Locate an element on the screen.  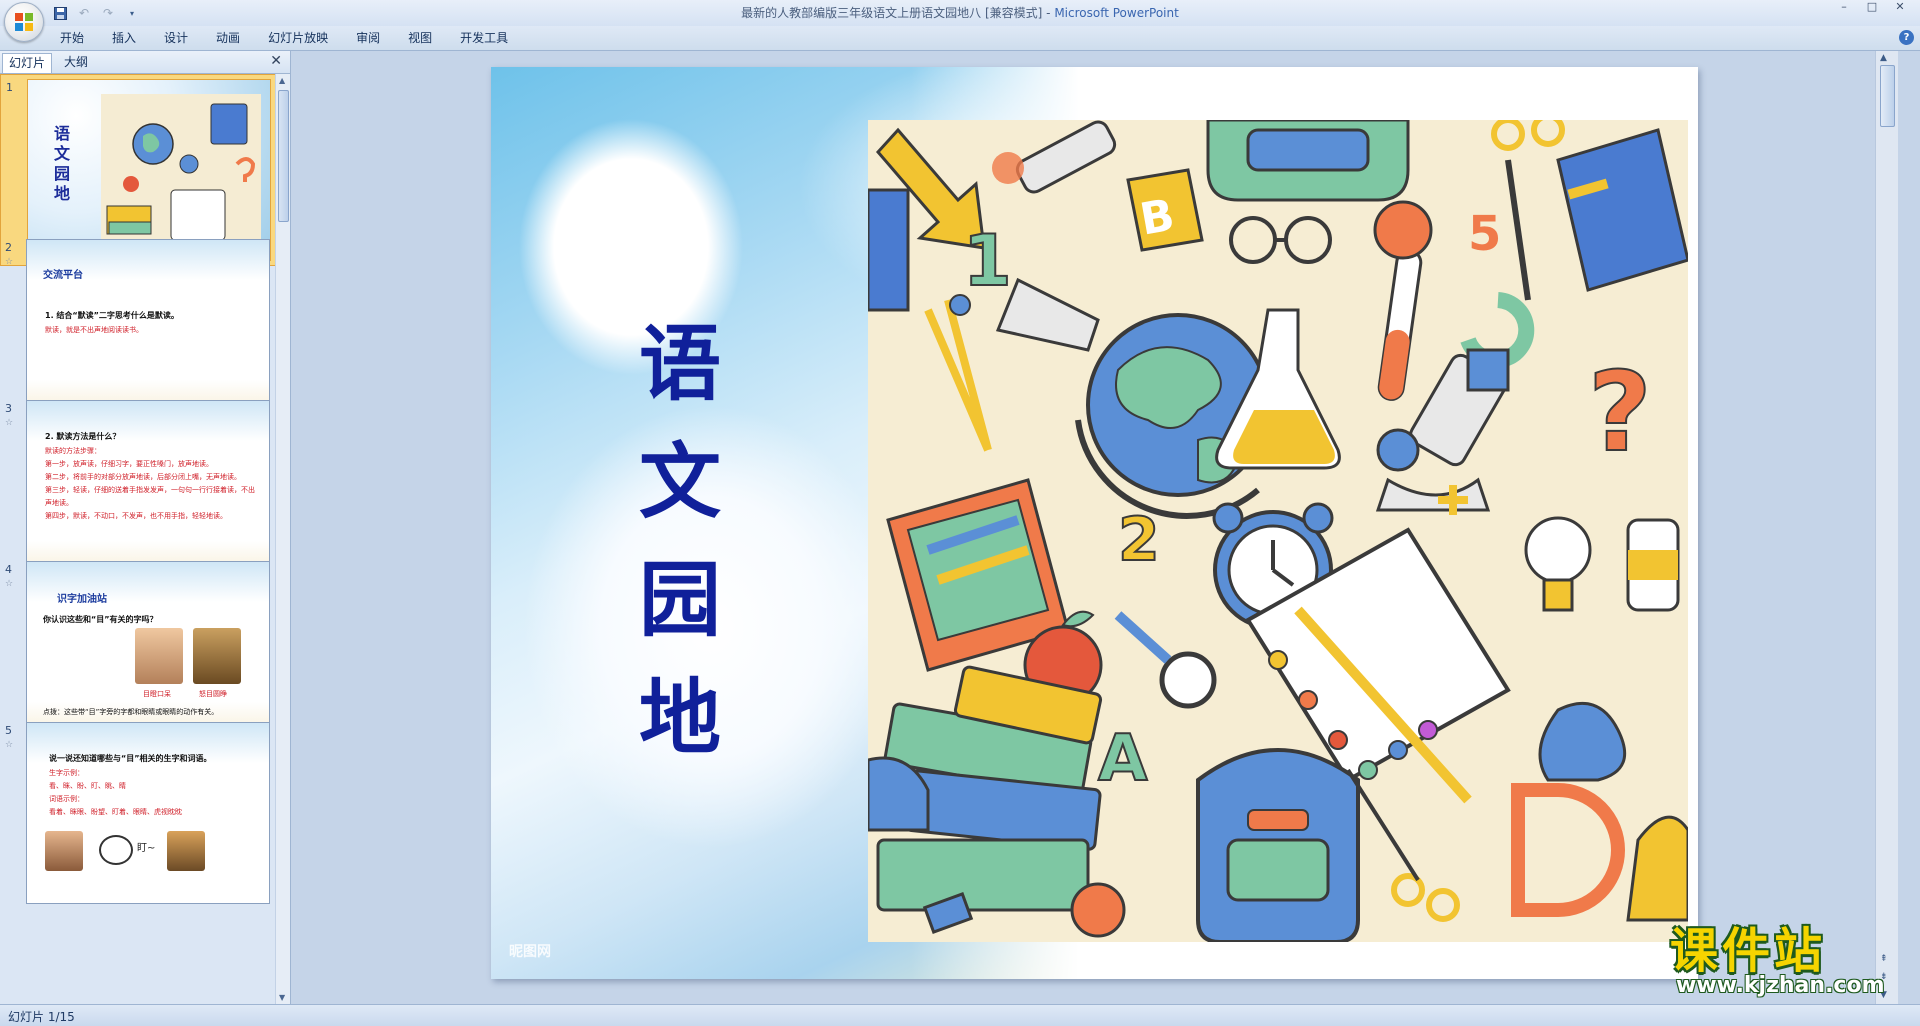
face-image is located at coordinates (64, 851).